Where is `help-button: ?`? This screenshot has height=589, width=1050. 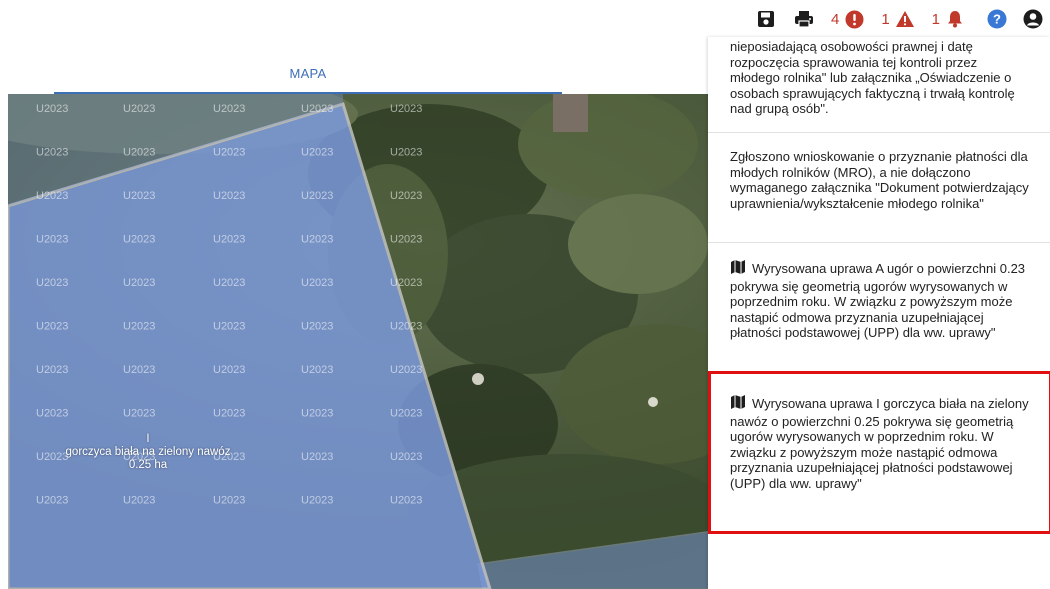 help-button: ? is located at coordinates (997, 19).